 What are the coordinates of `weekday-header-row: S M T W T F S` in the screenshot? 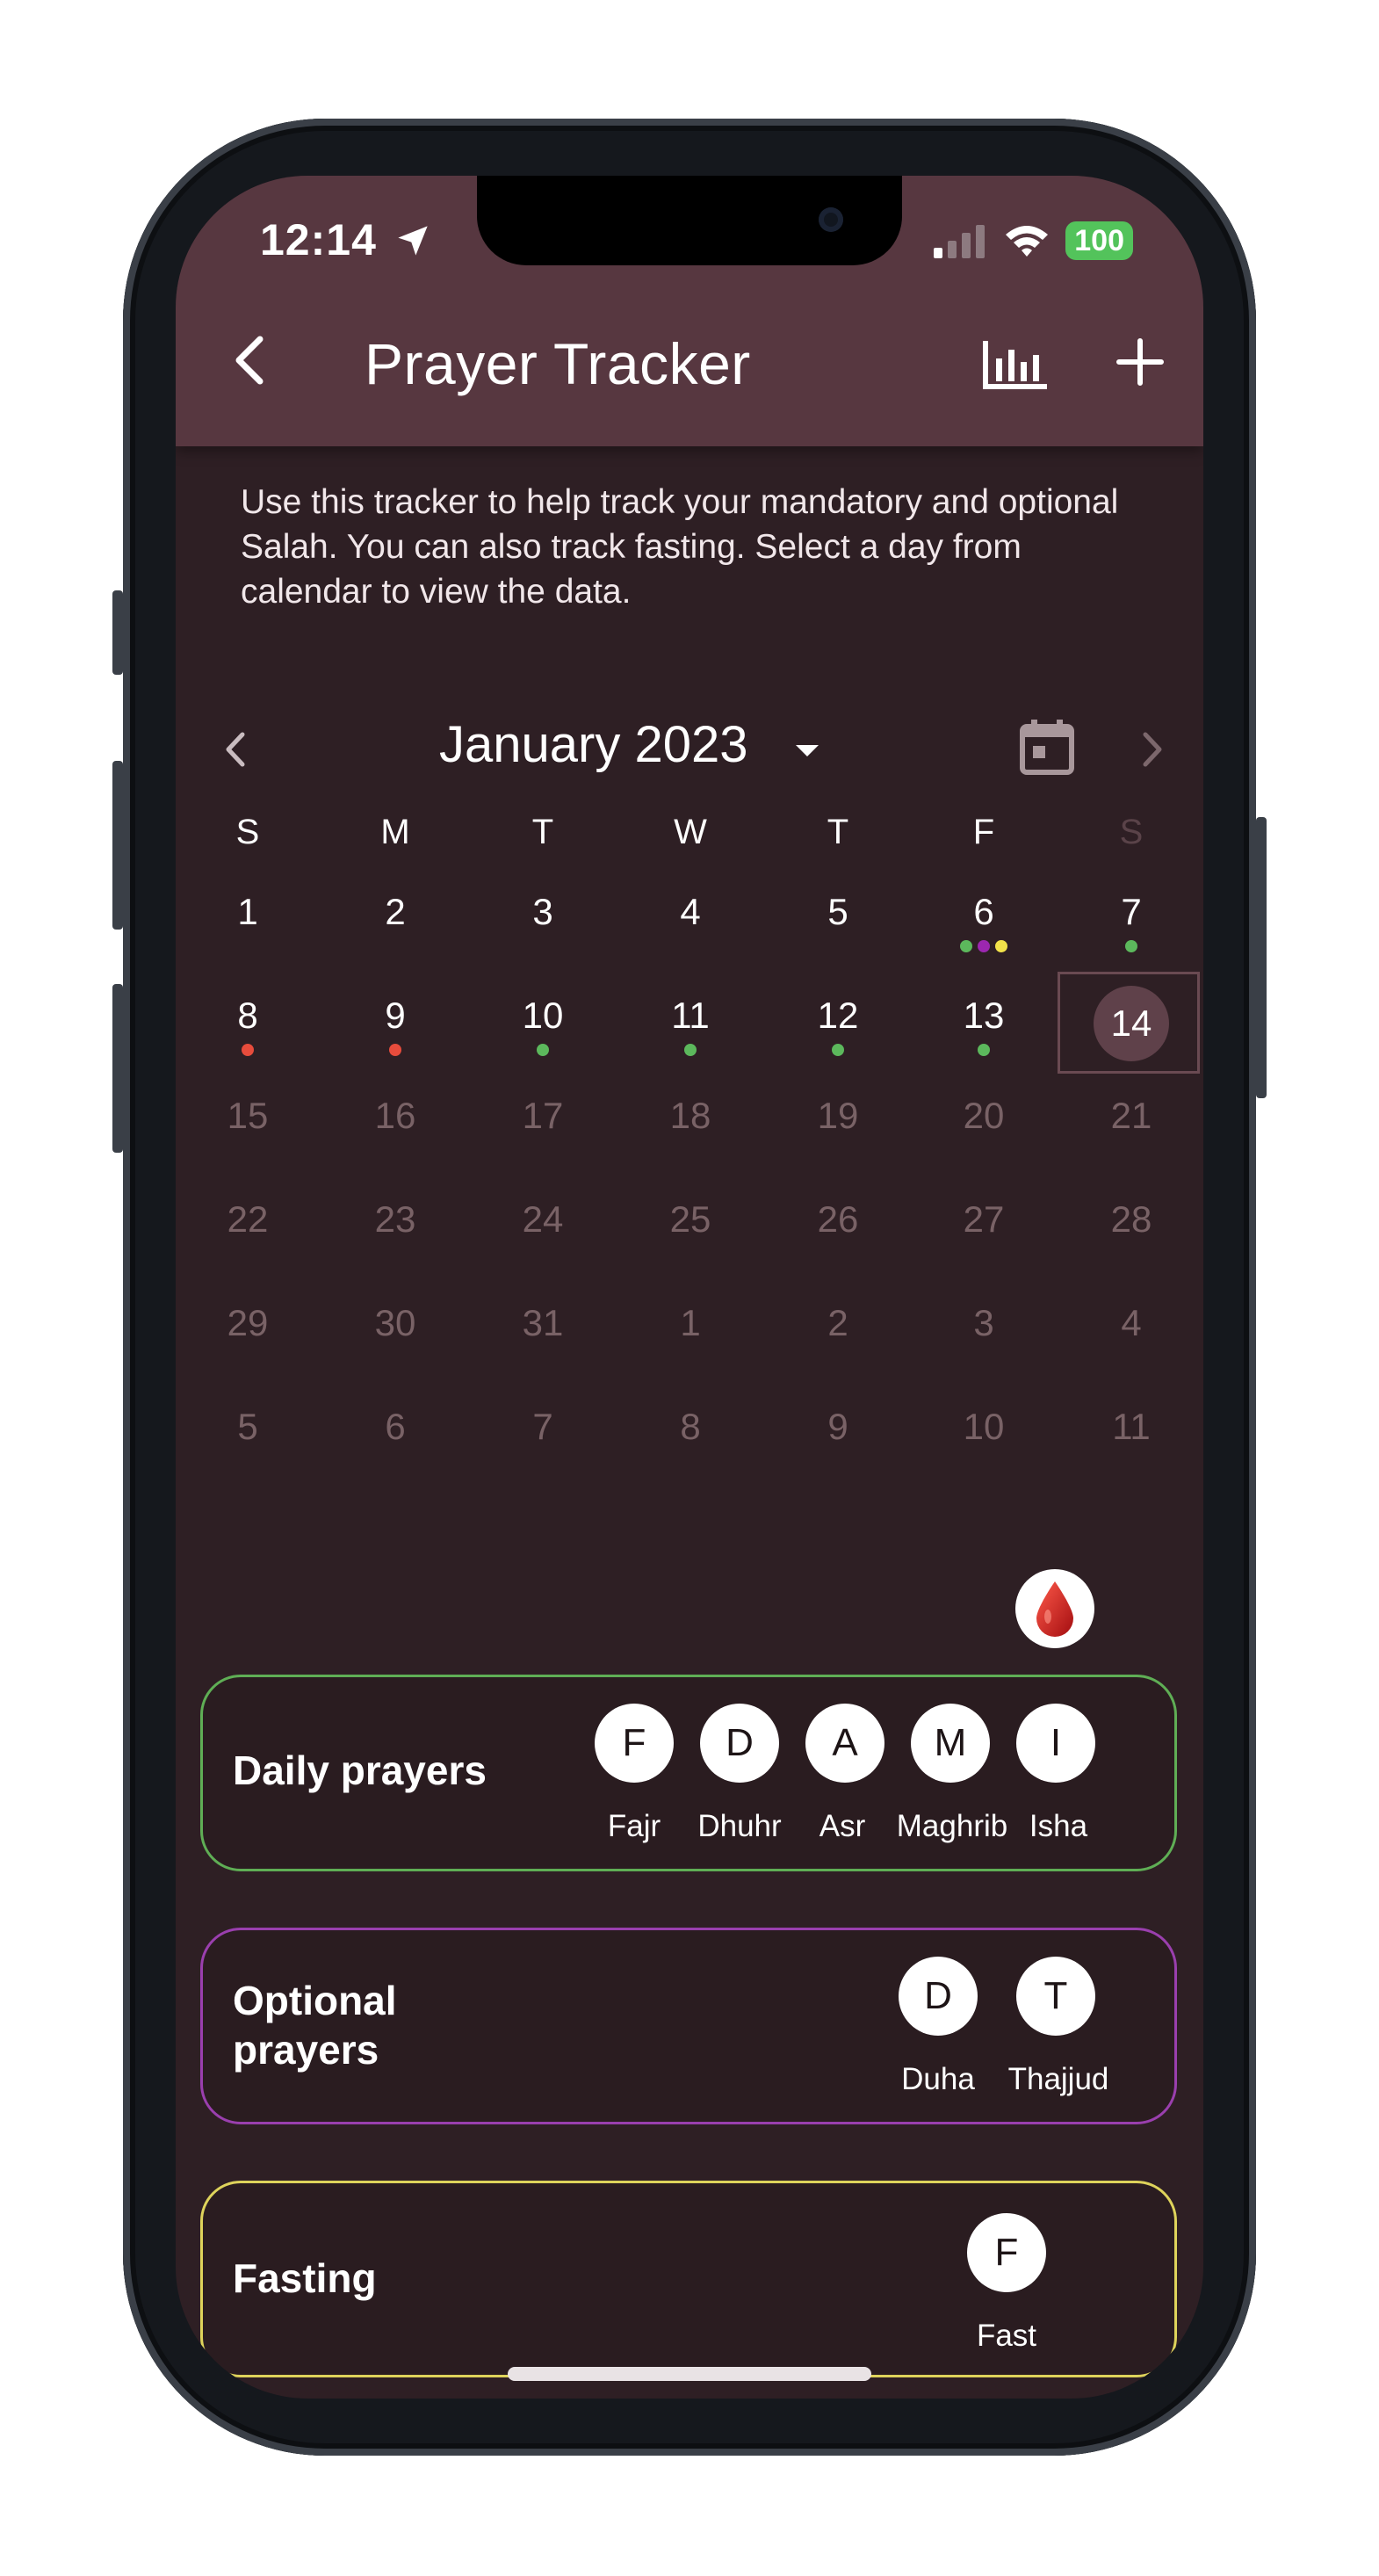 It's located at (689, 839).